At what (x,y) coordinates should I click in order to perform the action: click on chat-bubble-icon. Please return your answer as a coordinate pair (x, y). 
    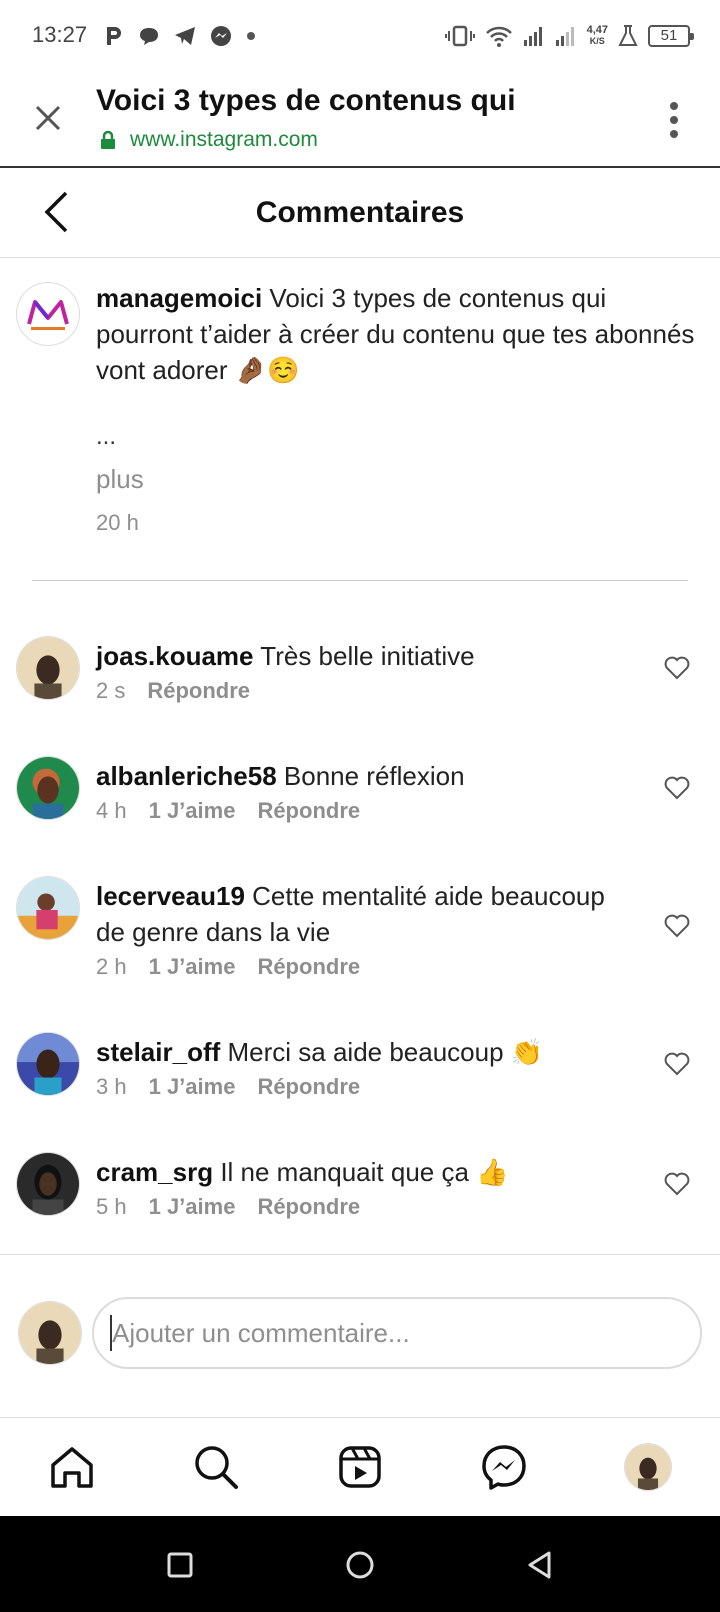
    Looking at the image, I should click on (149, 36).